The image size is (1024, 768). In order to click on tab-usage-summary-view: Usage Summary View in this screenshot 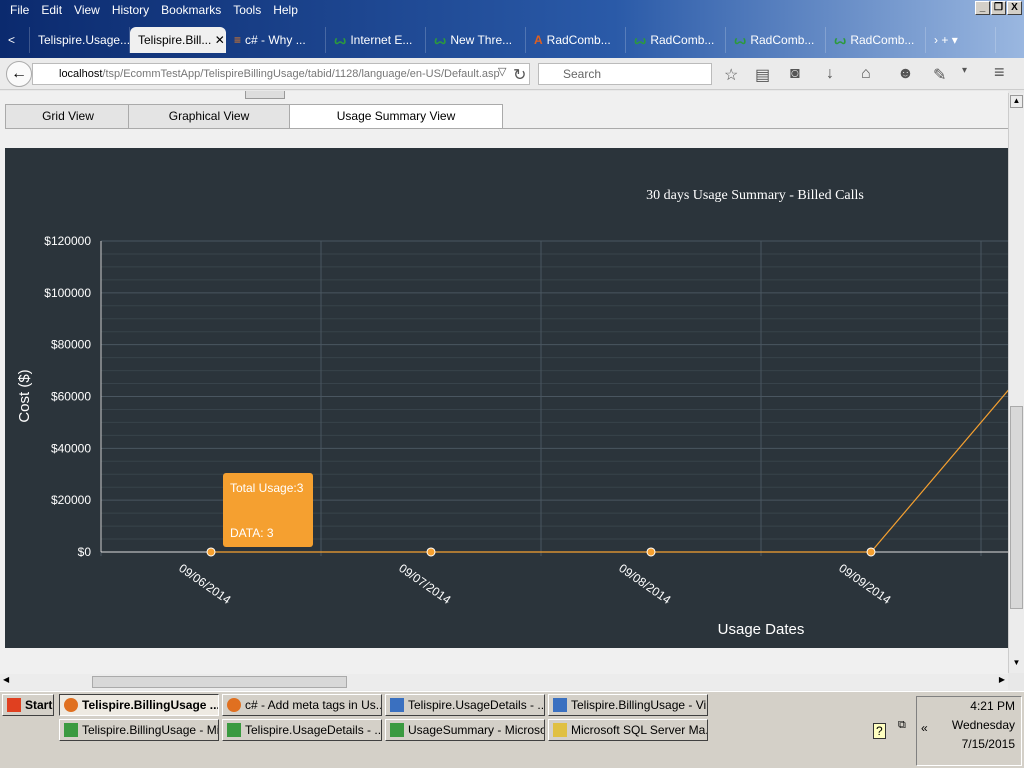, I will do `click(396, 116)`.